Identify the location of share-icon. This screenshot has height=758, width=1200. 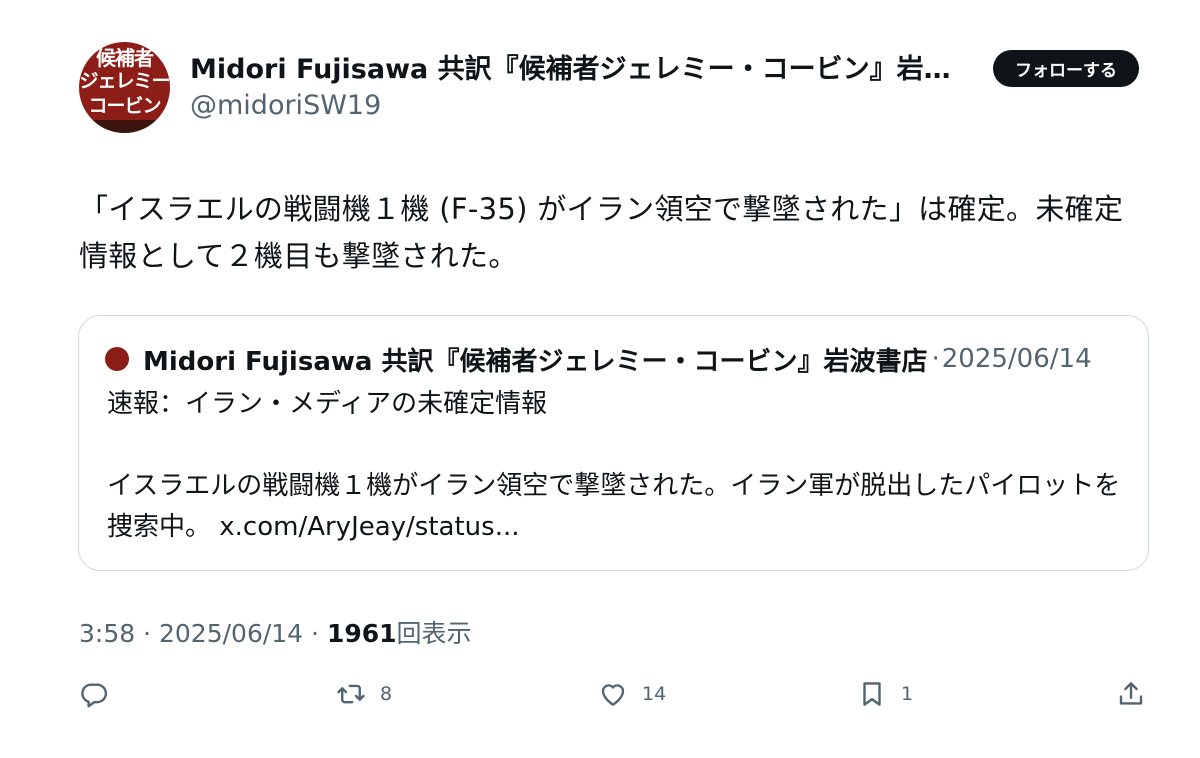
(1131, 694).